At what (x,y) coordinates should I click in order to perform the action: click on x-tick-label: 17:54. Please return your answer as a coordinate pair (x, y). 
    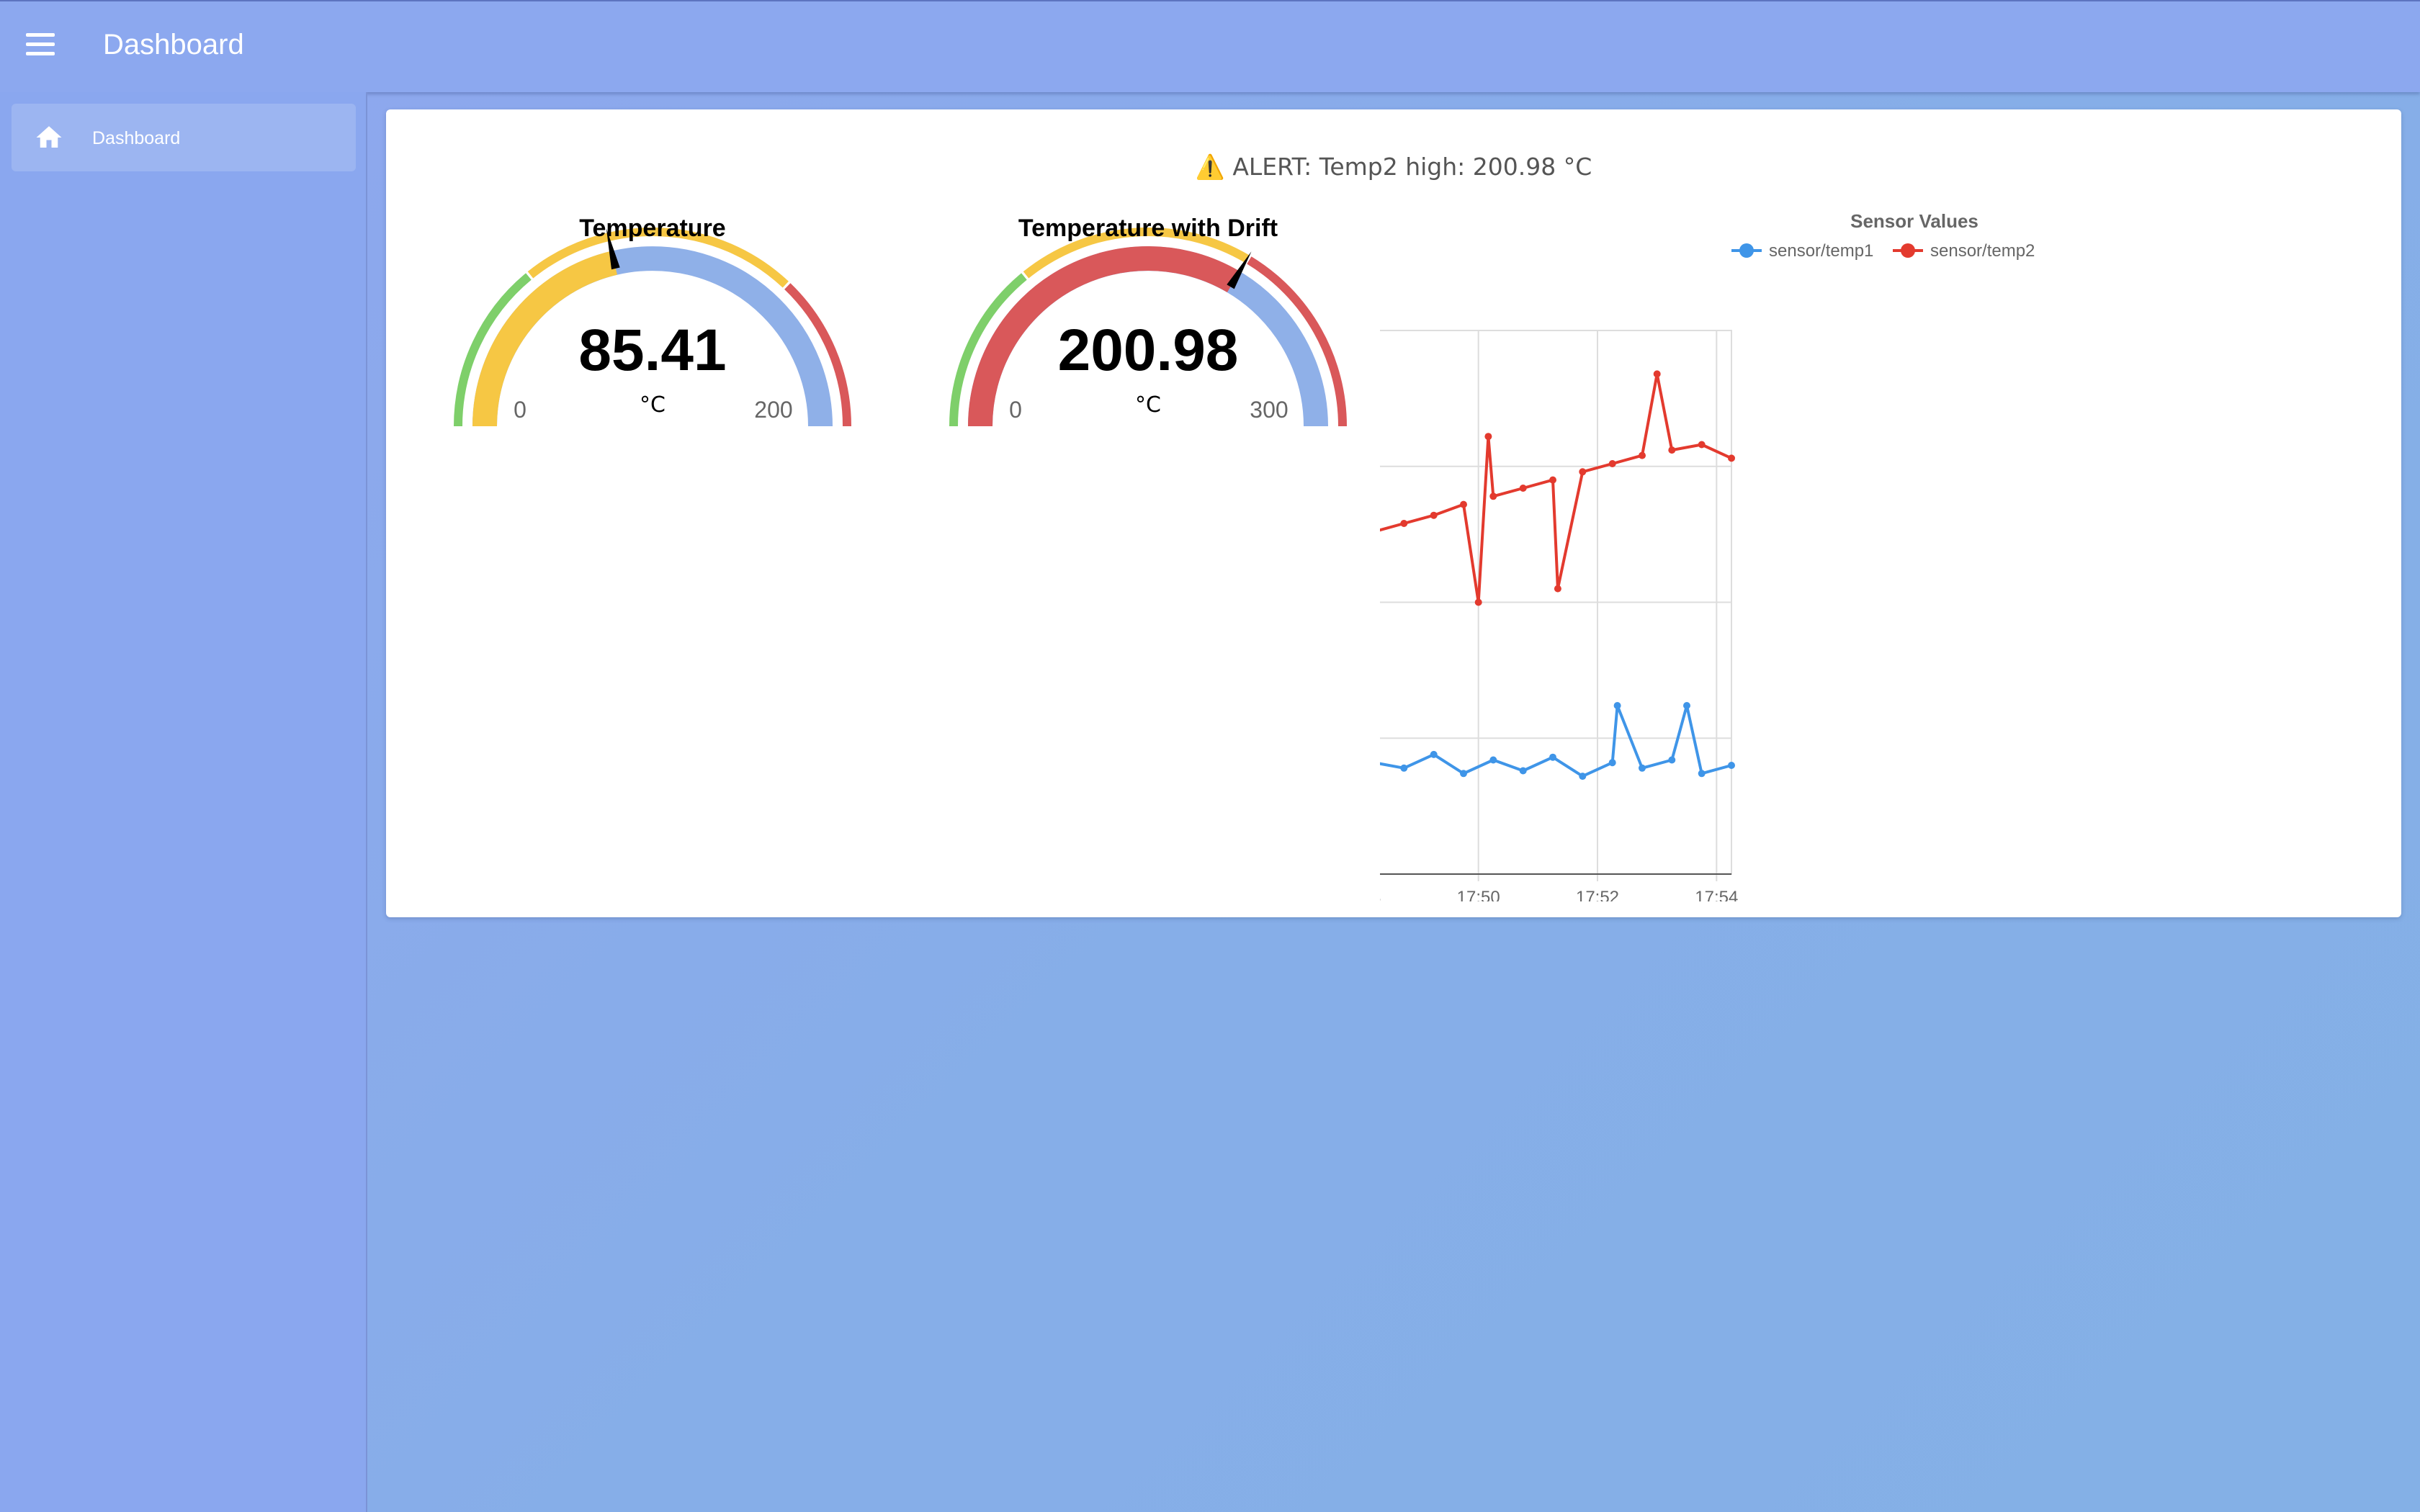
    Looking at the image, I should click on (1716, 894).